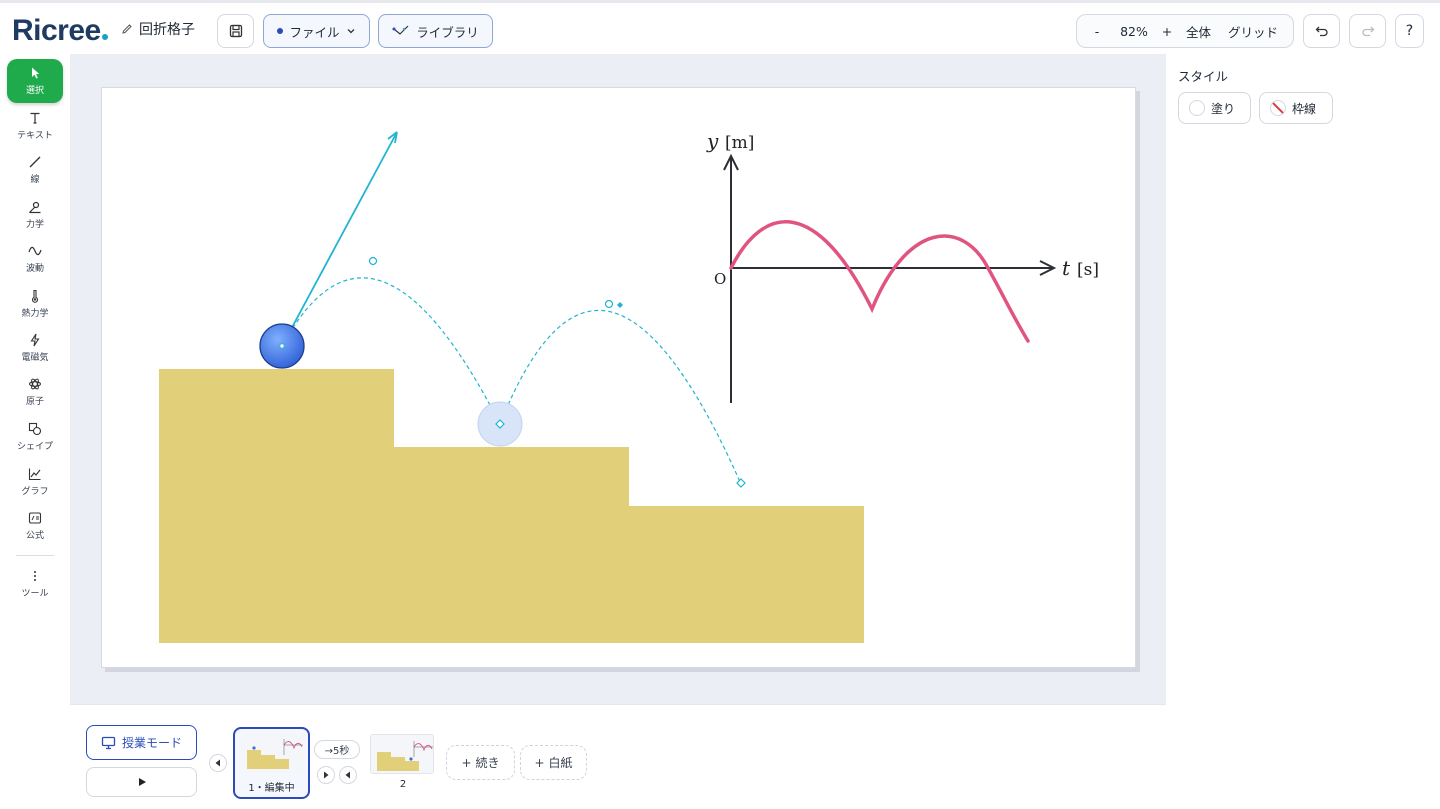  What do you see at coordinates (720, 279) in the screenshot?
I see `origin-label: O` at bounding box center [720, 279].